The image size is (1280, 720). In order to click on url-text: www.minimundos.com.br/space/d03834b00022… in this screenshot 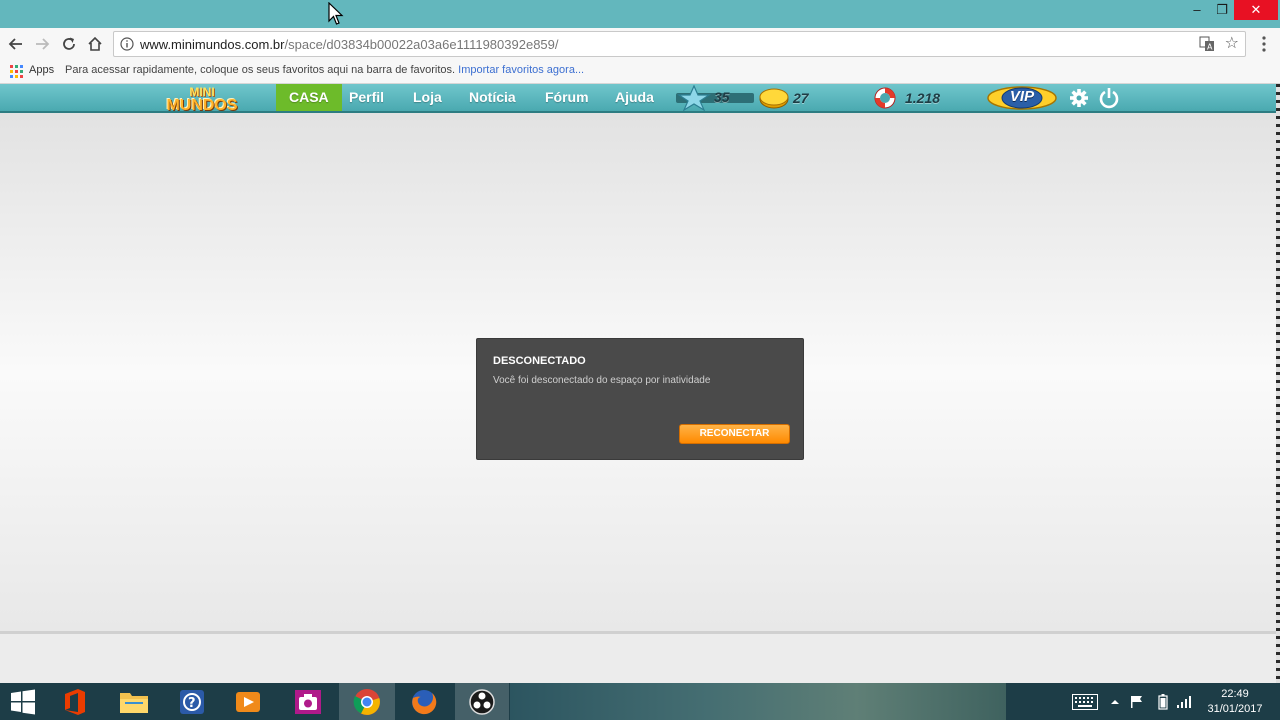, I will do `click(349, 44)`.